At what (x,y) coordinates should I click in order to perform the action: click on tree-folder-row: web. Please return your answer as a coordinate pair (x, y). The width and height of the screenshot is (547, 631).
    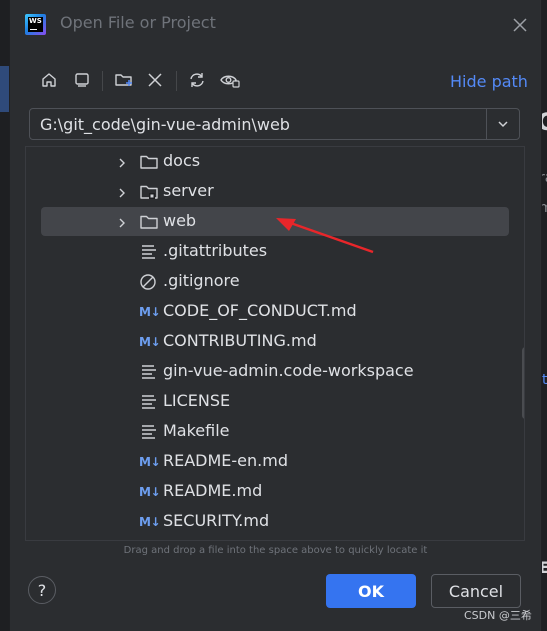
    Looking at the image, I should click on (275, 222).